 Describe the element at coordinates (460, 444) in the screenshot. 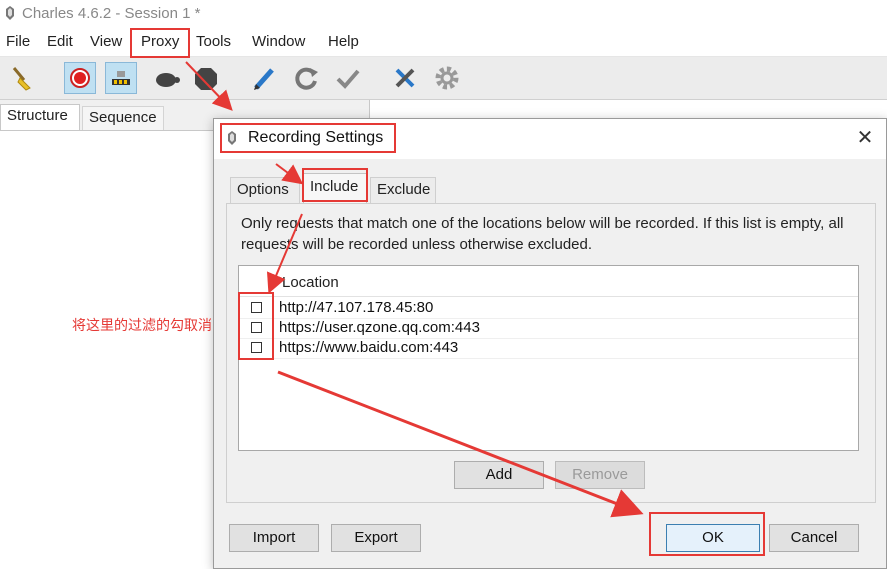

I see `arrow-to-ok-button` at that location.